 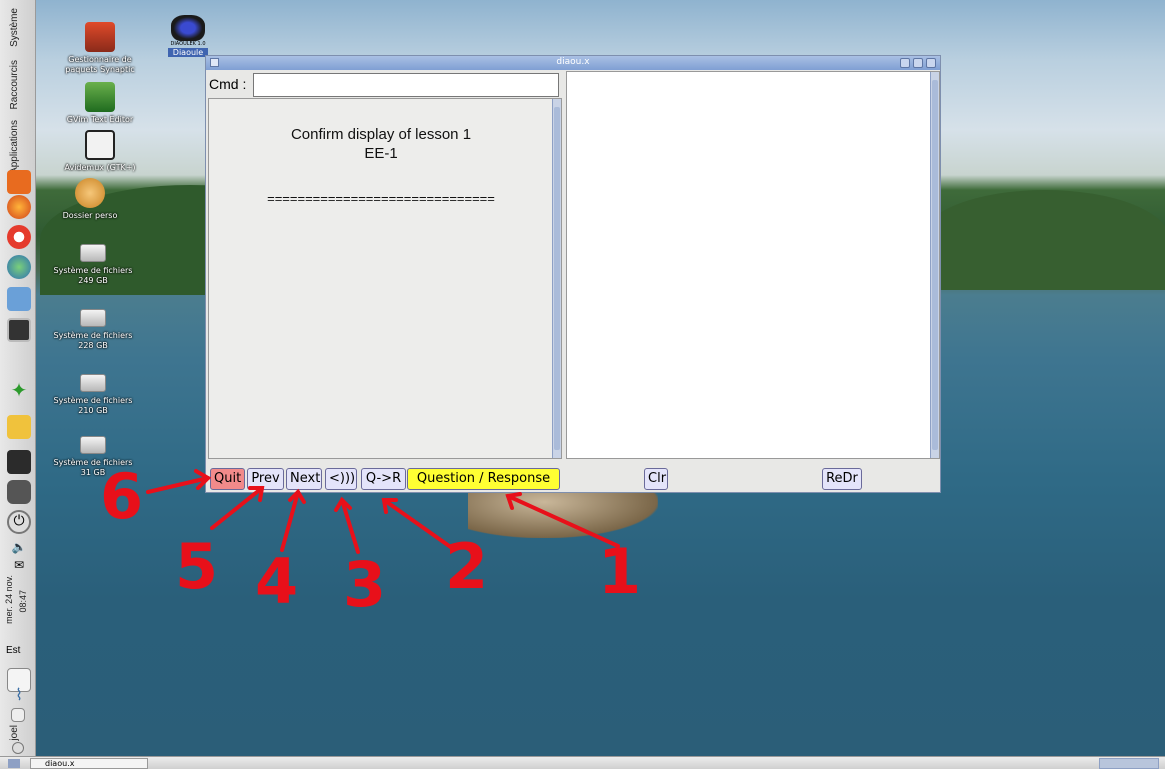 What do you see at coordinates (383, 511) in the screenshot?
I see `annotation-arrows` at bounding box center [383, 511].